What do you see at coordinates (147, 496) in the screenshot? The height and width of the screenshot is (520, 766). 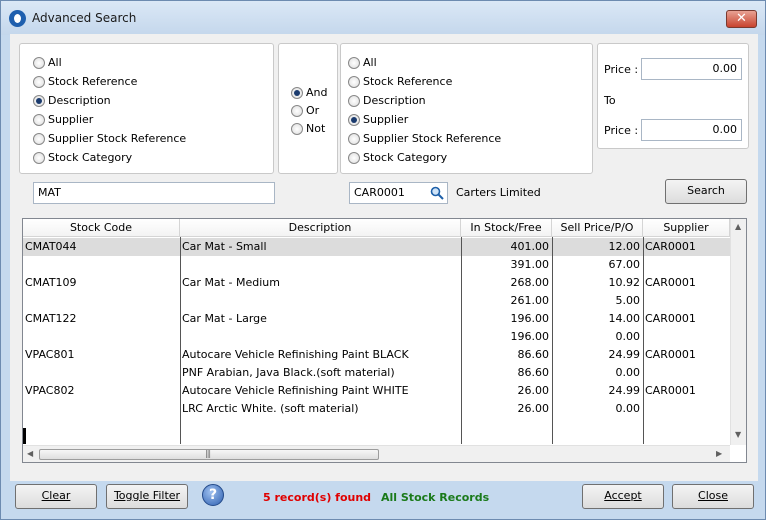 I see `toggle-filter-button: Toggle Filter` at bounding box center [147, 496].